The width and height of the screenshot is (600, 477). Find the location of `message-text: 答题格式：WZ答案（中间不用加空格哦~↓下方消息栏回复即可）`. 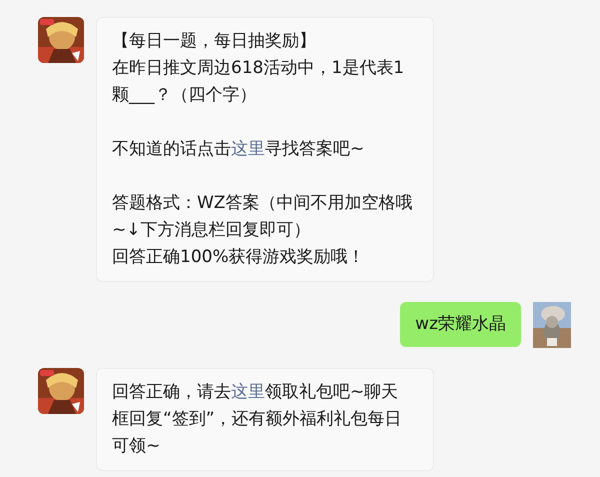

message-text: 答题格式：WZ答案（中间不用加空格哦~↓下方消息栏回复即可） is located at coordinates (262, 217).